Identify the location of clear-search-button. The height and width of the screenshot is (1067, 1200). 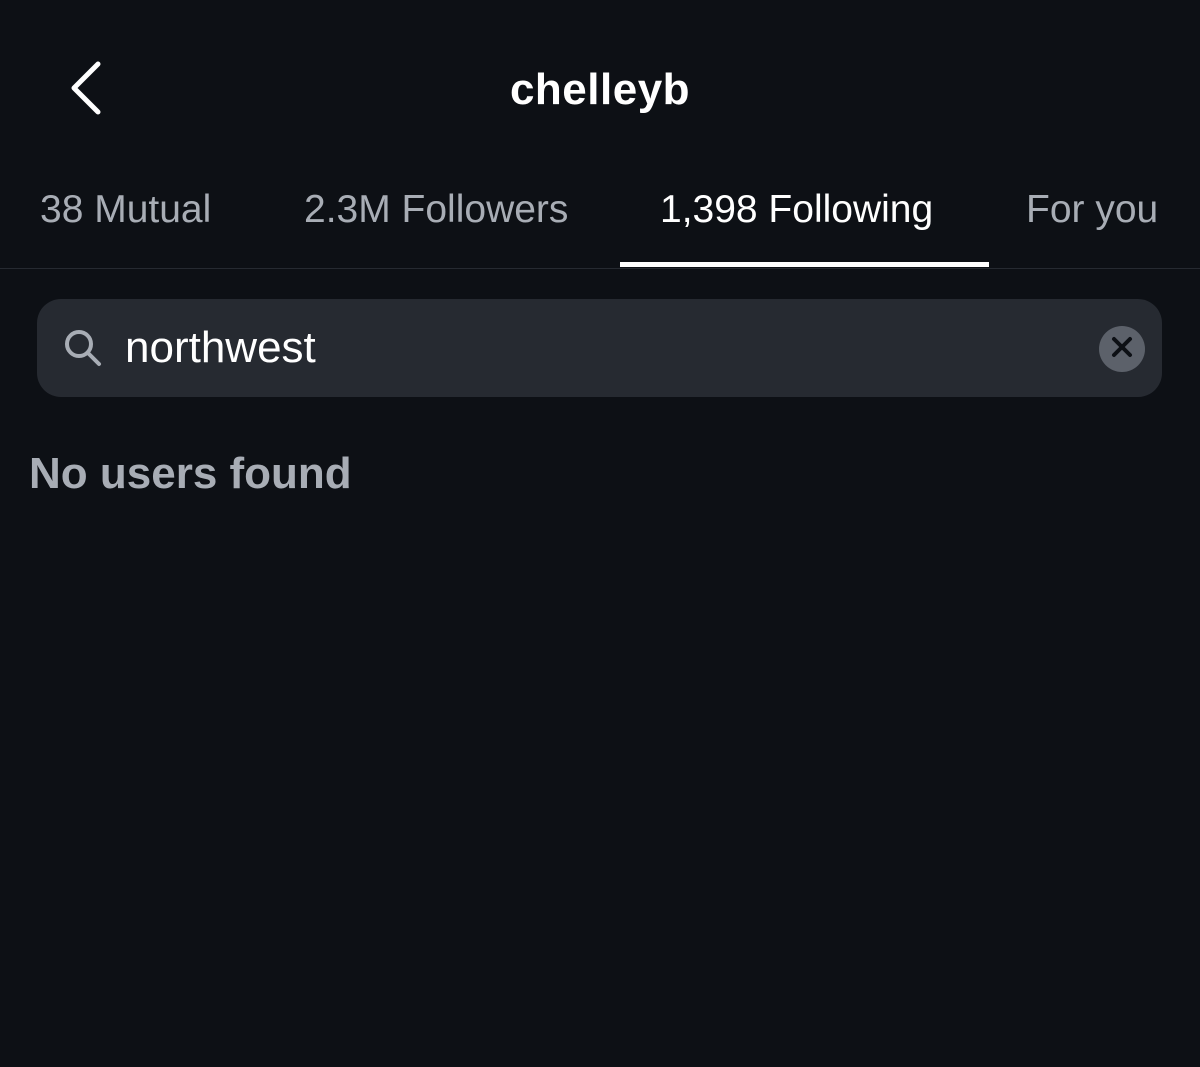
(1122, 349).